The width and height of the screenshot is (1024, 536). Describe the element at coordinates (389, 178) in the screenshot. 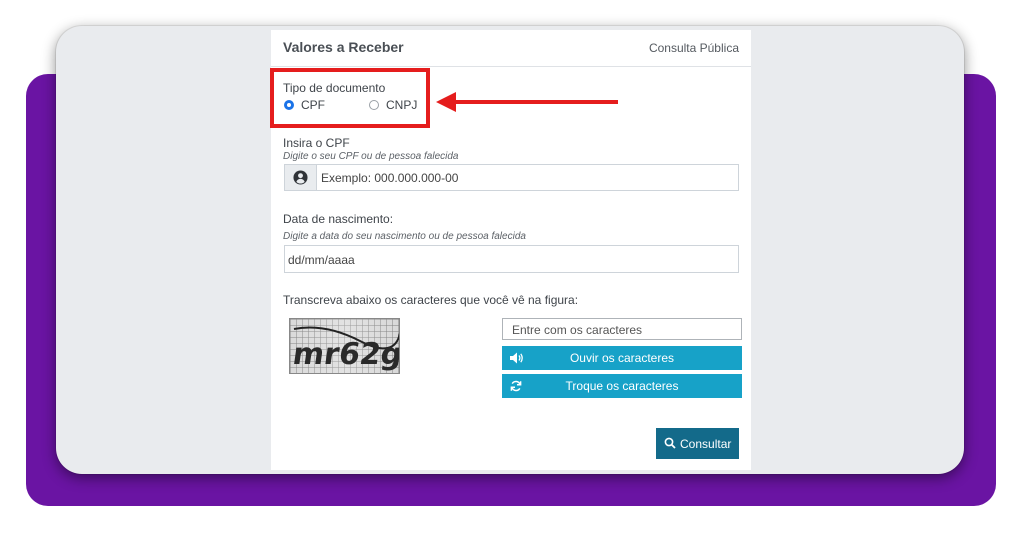

I see `cpf-input: Exemplo: 000.000.000-00` at that location.